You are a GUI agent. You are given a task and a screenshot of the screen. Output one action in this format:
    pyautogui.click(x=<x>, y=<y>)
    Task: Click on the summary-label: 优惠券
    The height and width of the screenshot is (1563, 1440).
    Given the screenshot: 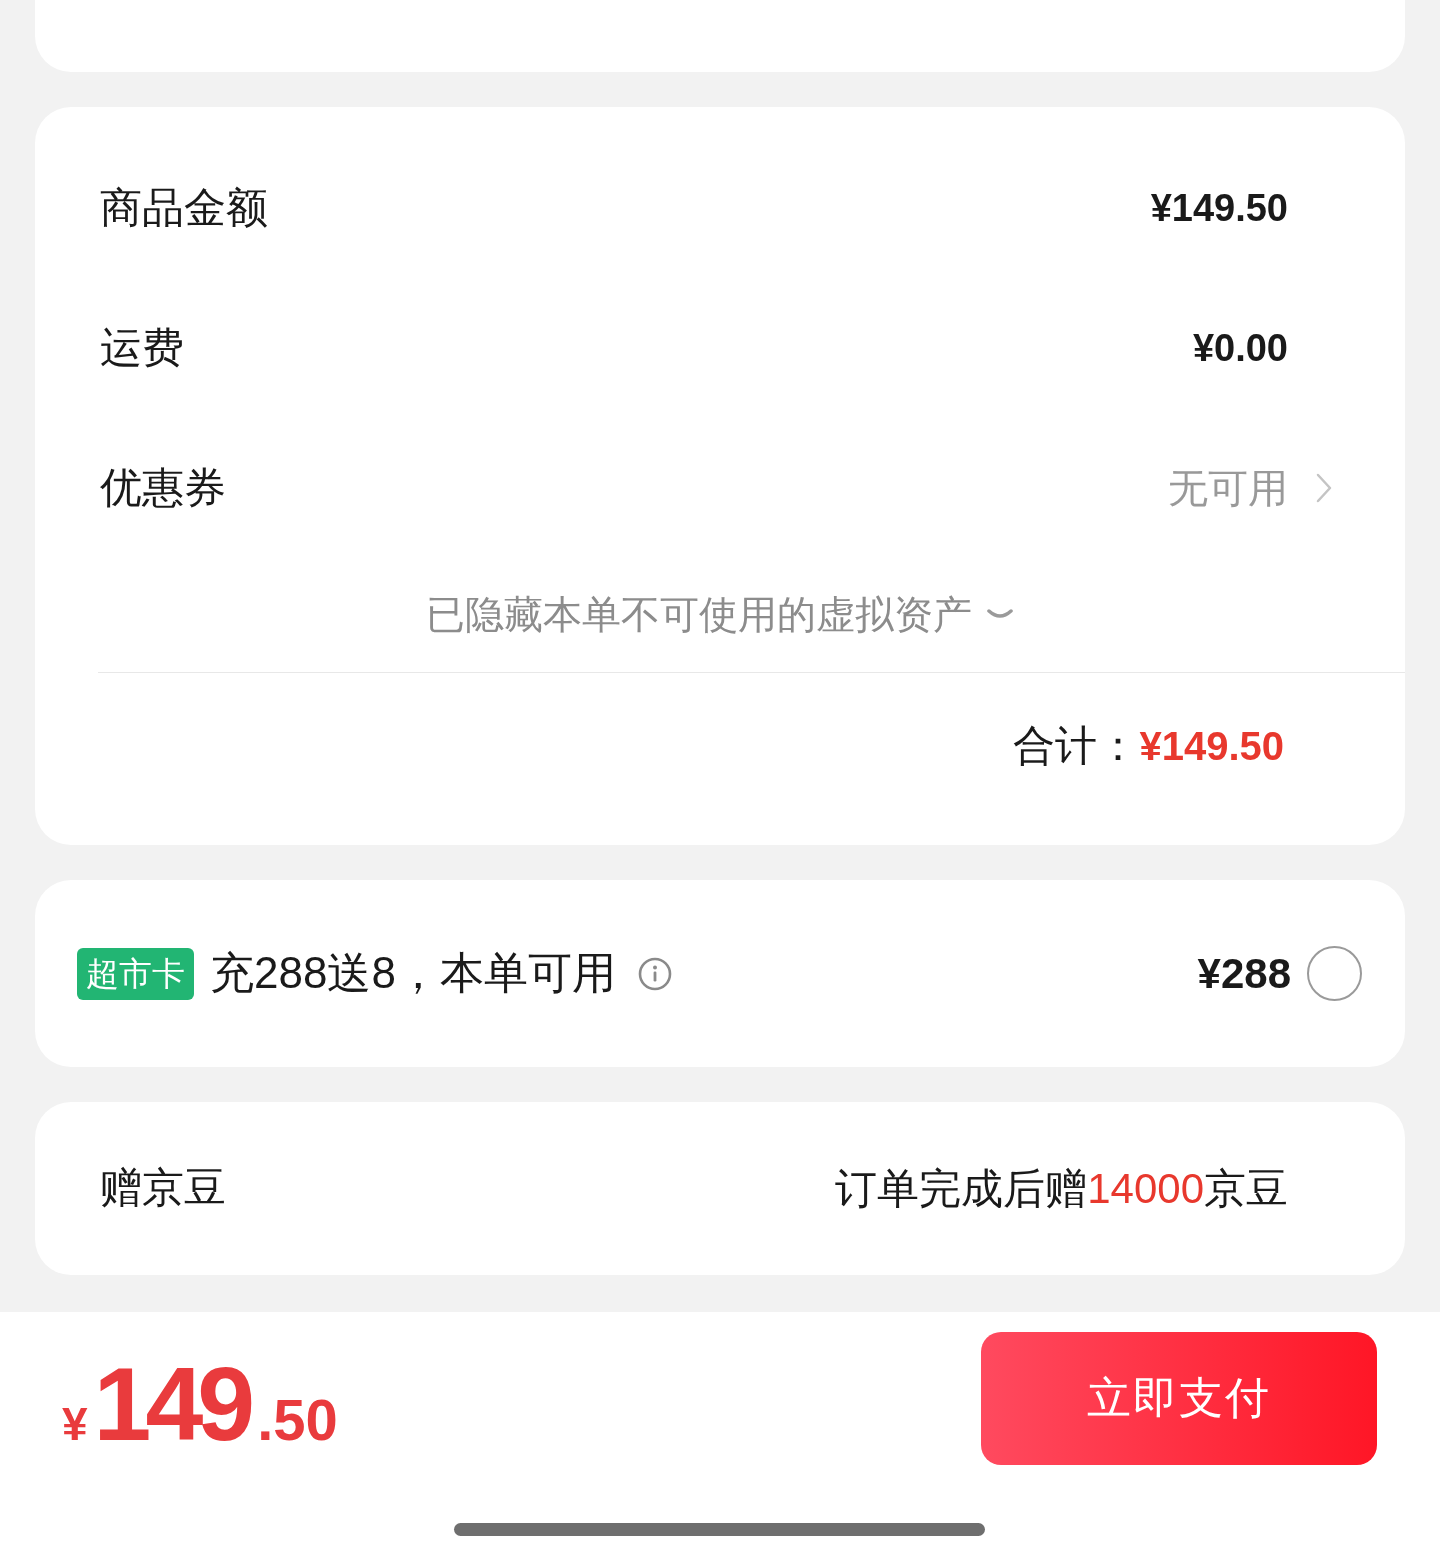 What is the action you would take?
    pyautogui.click(x=163, y=487)
    